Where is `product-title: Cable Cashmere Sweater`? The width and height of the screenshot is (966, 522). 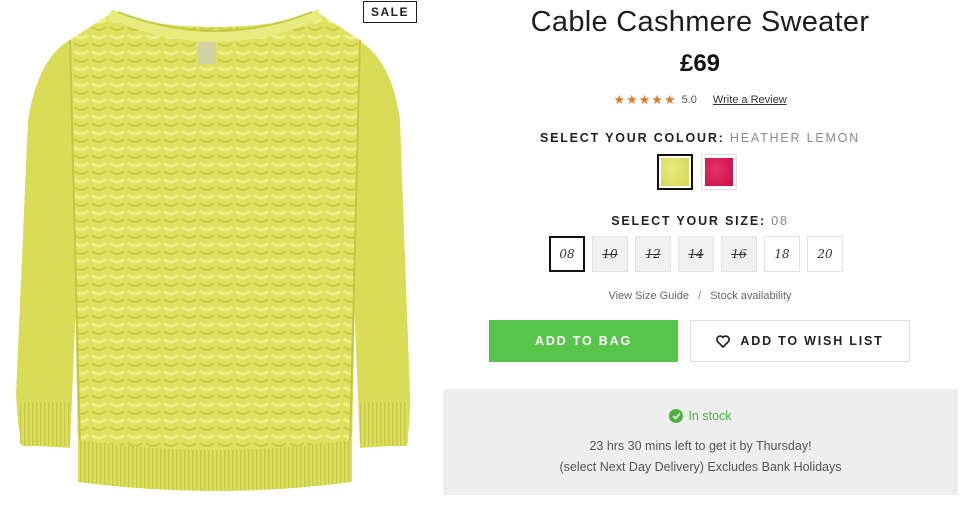 product-title: Cable Cashmere Sweater is located at coordinates (700, 22).